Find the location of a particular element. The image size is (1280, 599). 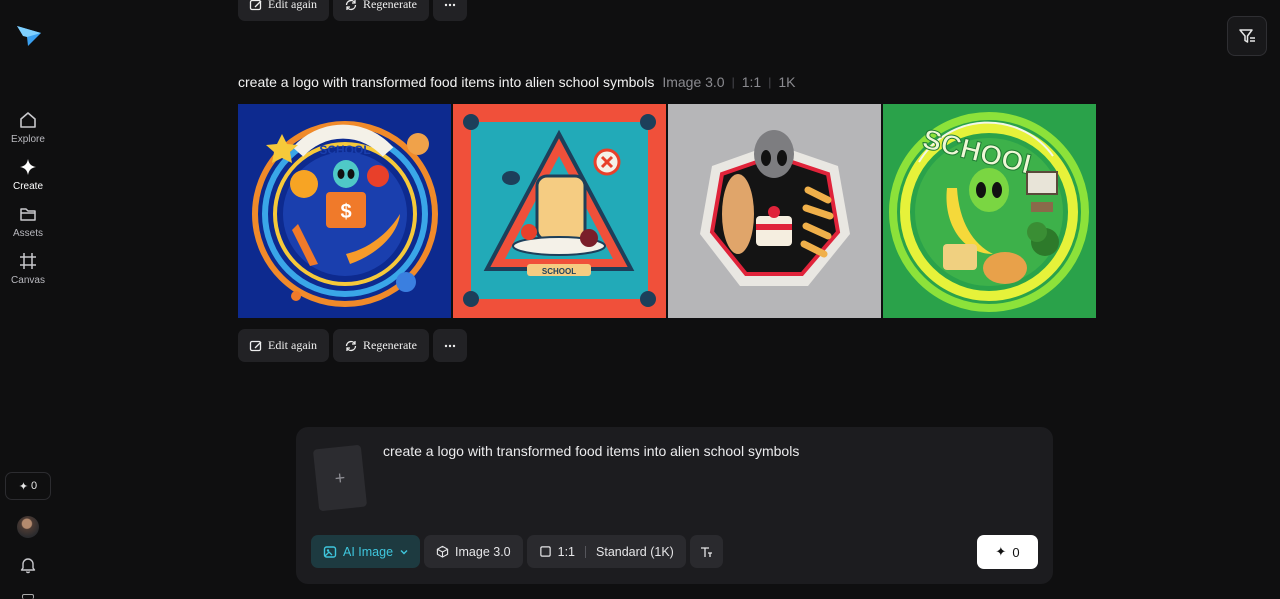

sidebar: Explore Create Assets Canvas ✦ 0 is located at coordinates (28, 299).